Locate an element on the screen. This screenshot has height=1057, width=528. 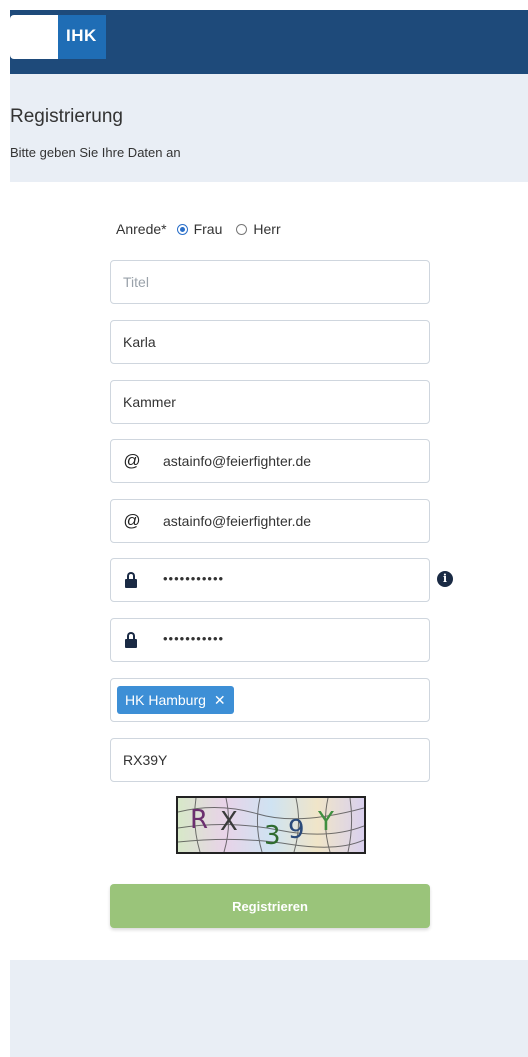
captcha-field is located at coordinates (270, 760).